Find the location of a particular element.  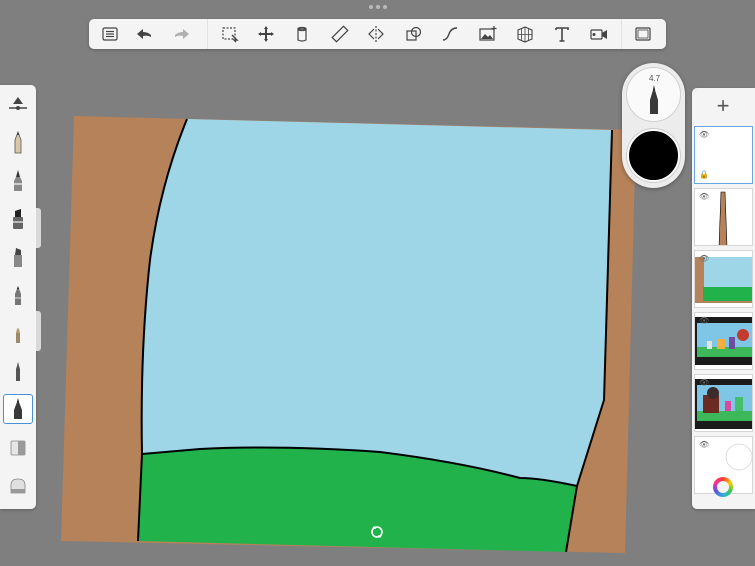

layers-panel: + 👁 🔒 👁 👁 👁 👁 👁 is located at coordinates (723, 298).